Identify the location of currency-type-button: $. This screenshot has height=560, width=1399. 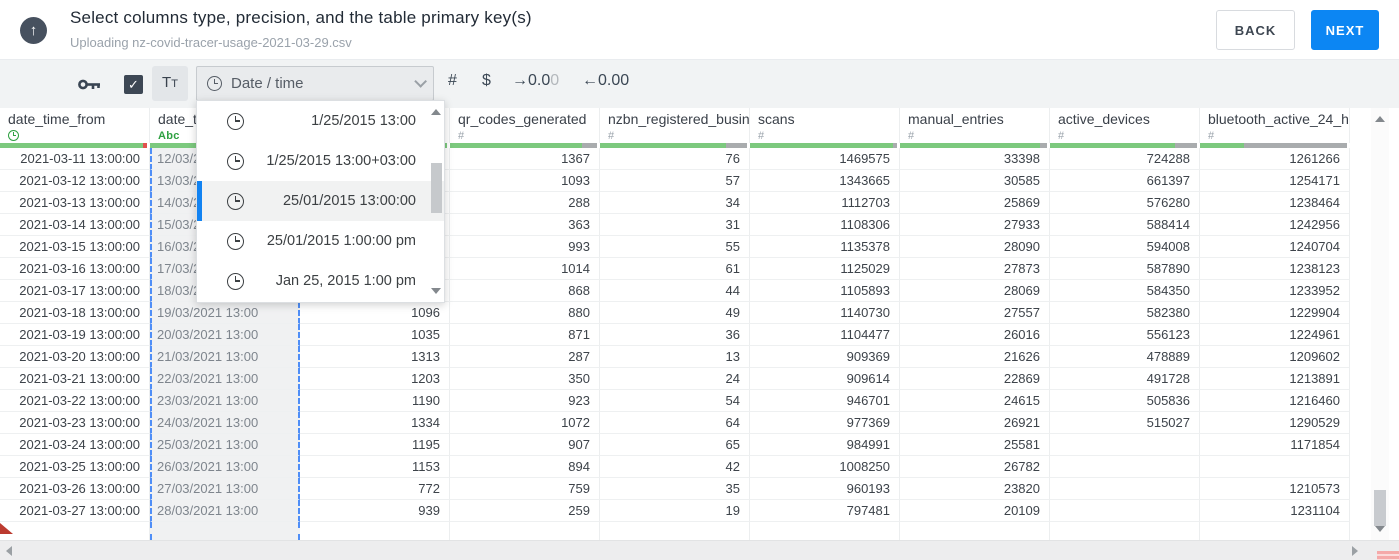
(486, 81).